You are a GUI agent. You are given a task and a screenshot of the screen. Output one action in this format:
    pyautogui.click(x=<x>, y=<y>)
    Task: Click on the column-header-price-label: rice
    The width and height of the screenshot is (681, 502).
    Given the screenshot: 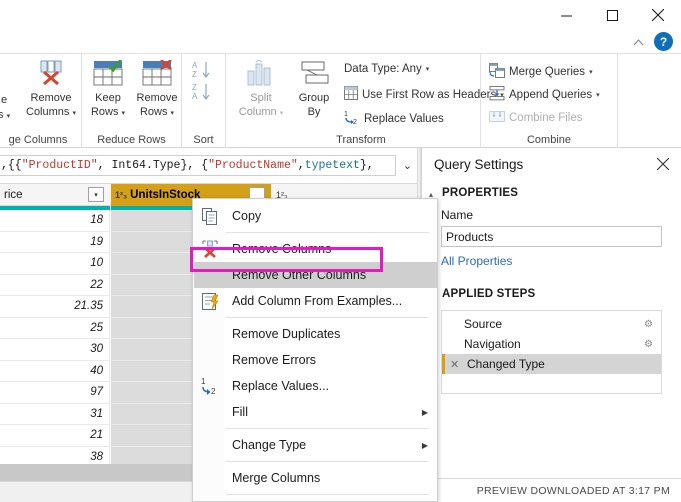 What is the action you would take?
    pyautogui.click(x=13, y=195)
    